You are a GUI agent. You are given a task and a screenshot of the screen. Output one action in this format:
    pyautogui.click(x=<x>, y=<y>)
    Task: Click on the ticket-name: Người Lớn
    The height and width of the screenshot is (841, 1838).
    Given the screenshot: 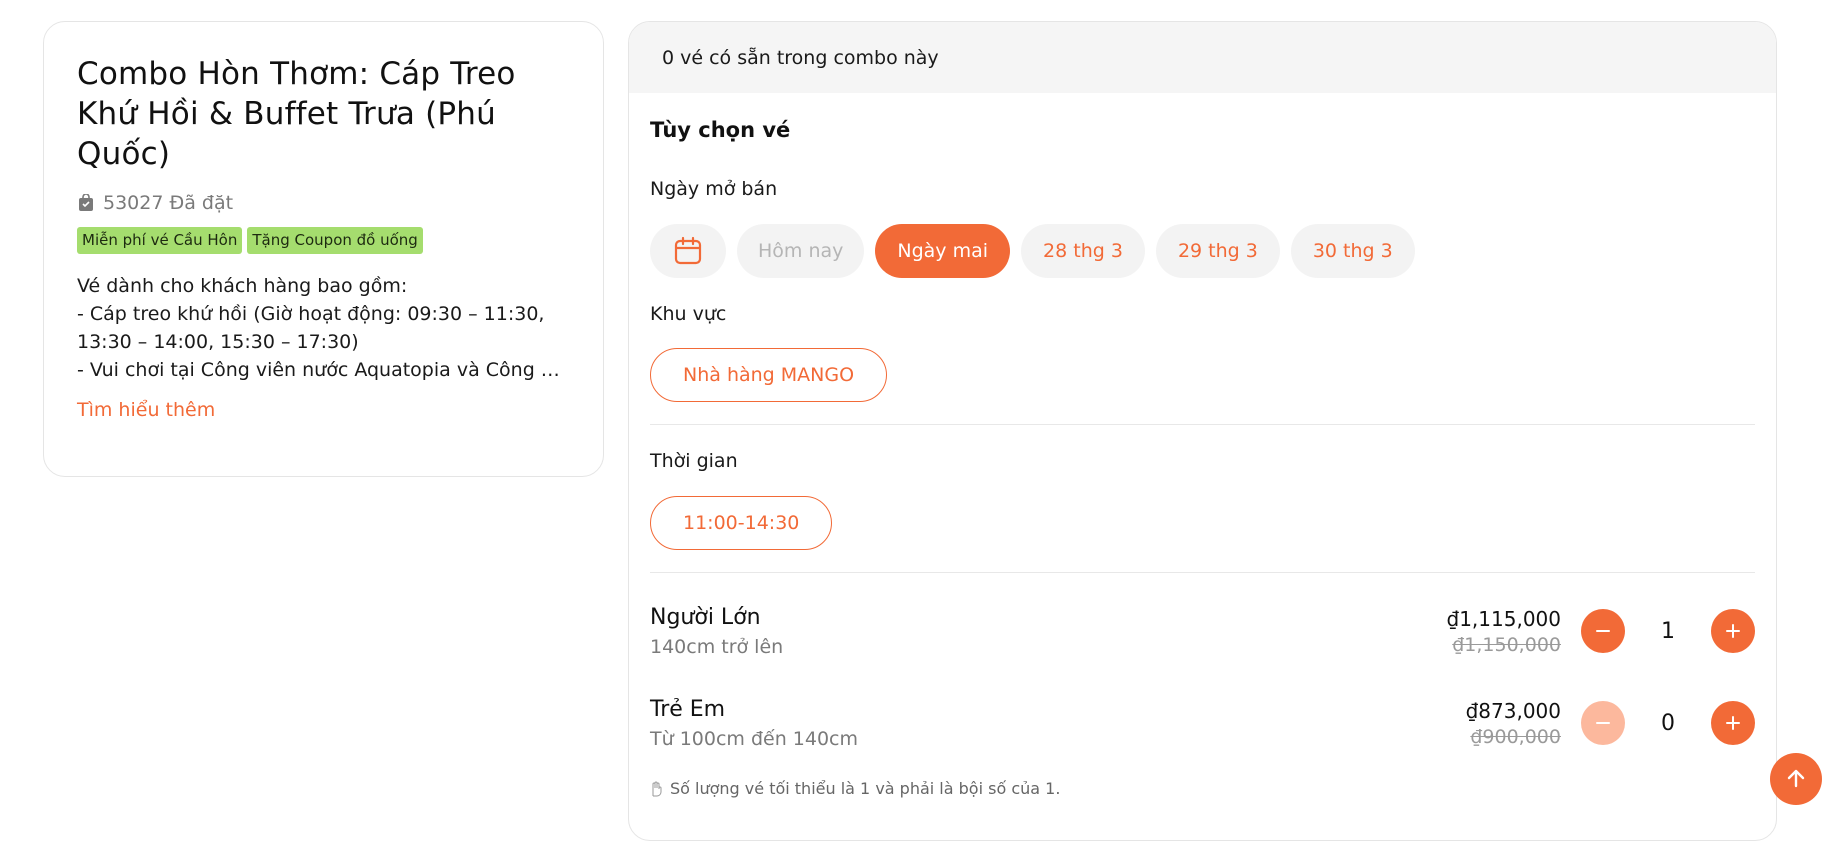 What is the action you would take?
    pyautogui.click(x=705, y=617)
    